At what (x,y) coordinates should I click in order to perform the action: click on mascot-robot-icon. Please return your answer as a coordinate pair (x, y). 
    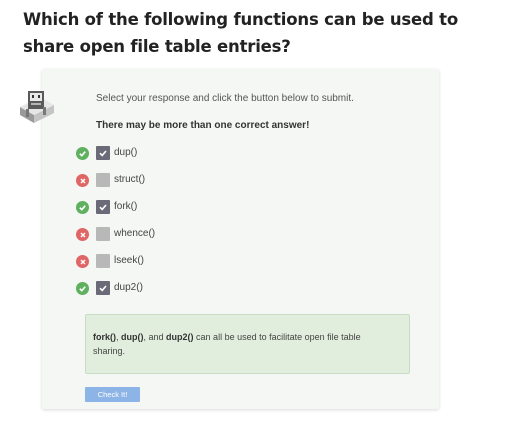
    Looking at the image, I should click on (37, 107).